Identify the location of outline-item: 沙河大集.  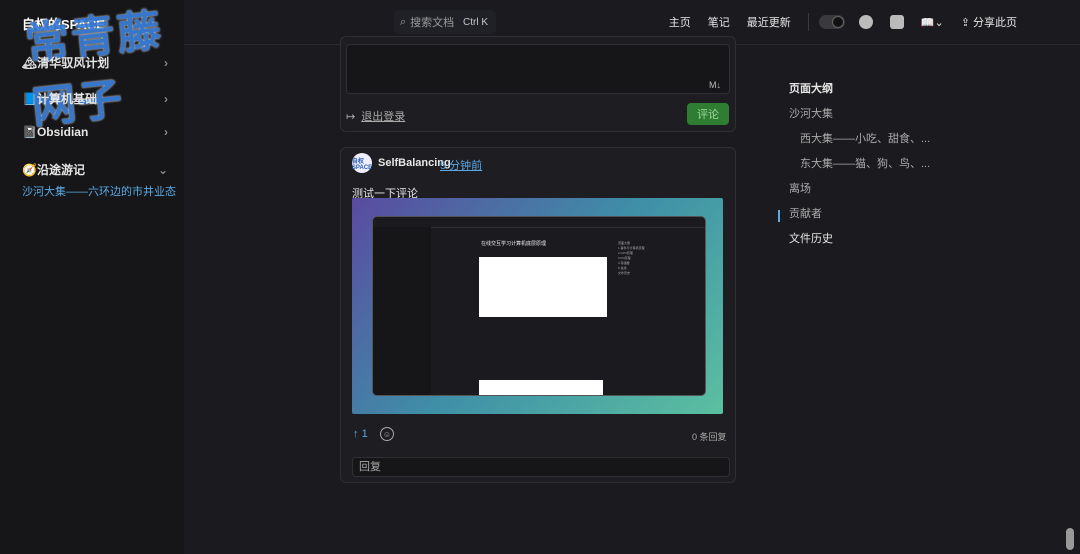
(864, 113).